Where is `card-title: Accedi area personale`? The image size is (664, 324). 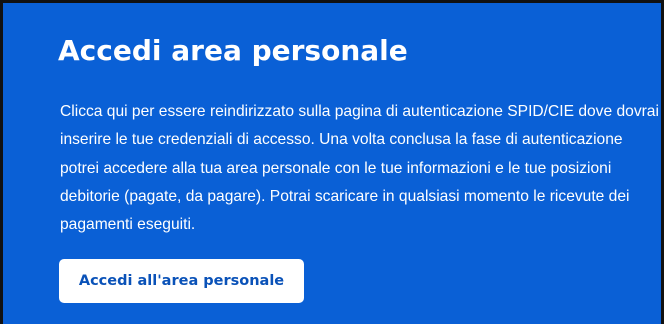
card-title: Accedi area personale is located at coordinates (233, 50).